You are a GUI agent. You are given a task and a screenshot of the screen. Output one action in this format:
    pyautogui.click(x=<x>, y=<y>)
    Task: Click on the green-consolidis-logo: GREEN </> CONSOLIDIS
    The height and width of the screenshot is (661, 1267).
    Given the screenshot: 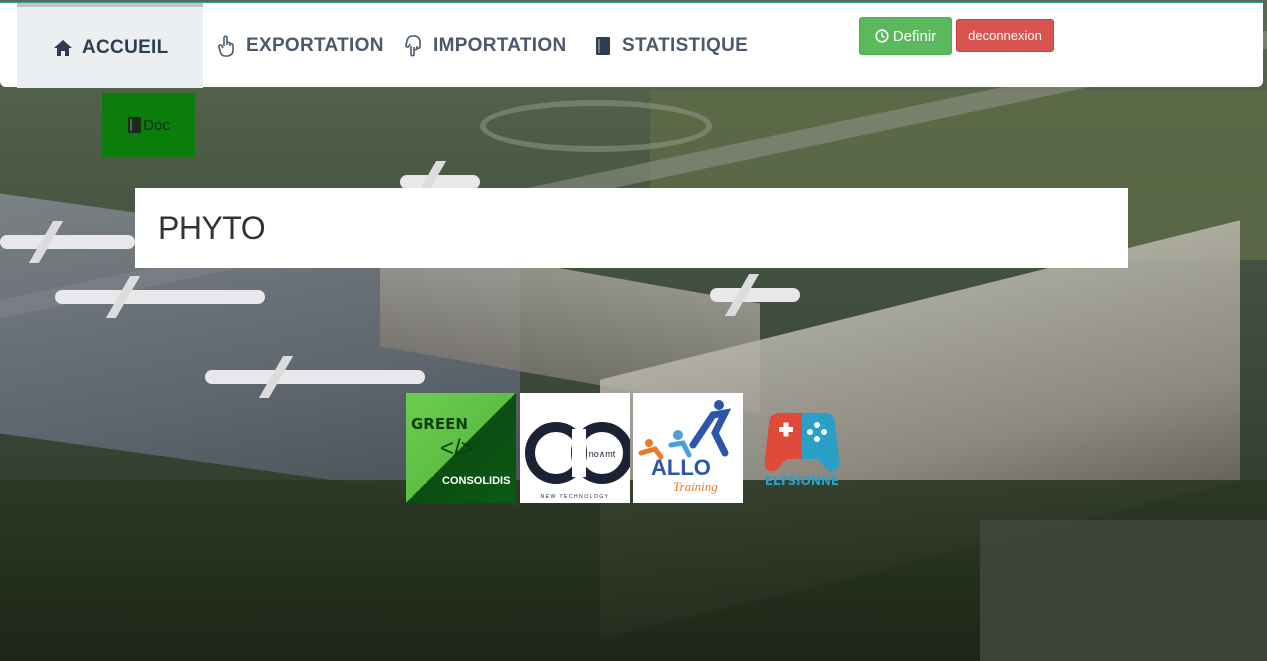 What is the action you would take?
    pyautogui.click(x=461, y=448)
    